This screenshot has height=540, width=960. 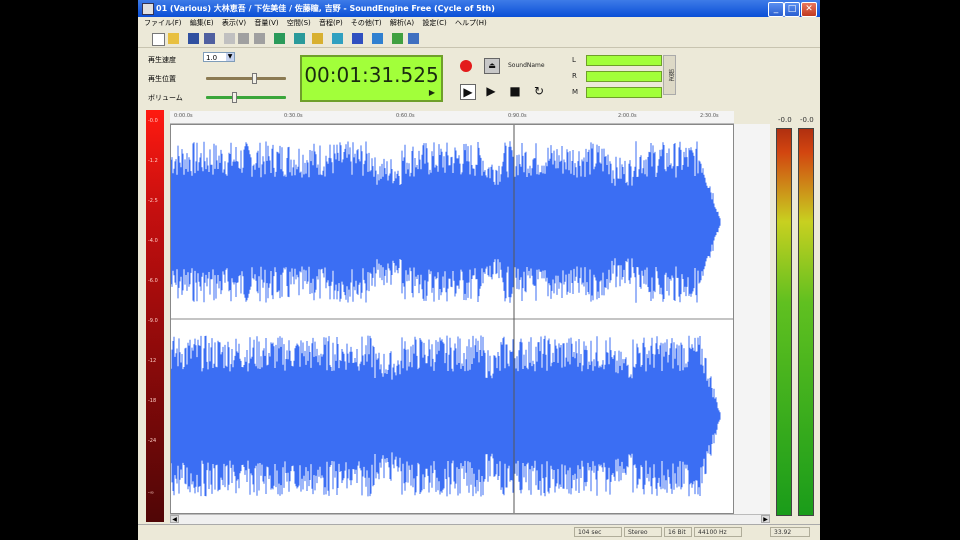 I want to click on status-channels: Stereo, so click(x=643, y=532).